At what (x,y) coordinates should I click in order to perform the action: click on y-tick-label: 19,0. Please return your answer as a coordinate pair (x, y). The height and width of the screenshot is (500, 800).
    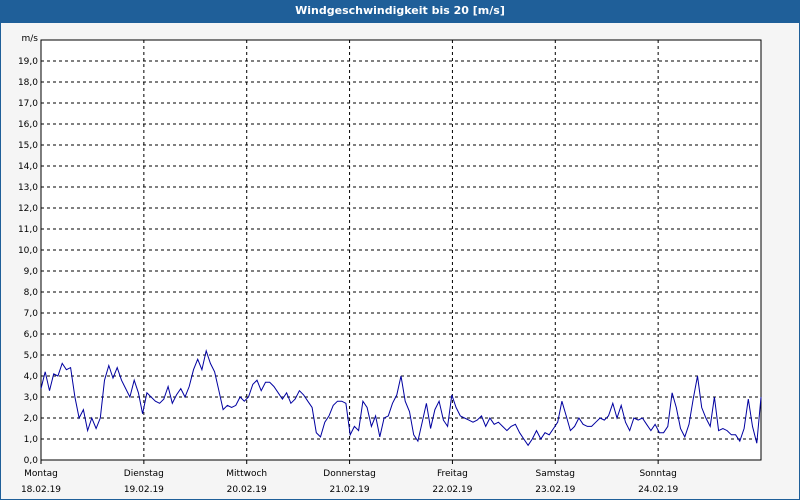
    Looking at the image, I should click on (28, 62).